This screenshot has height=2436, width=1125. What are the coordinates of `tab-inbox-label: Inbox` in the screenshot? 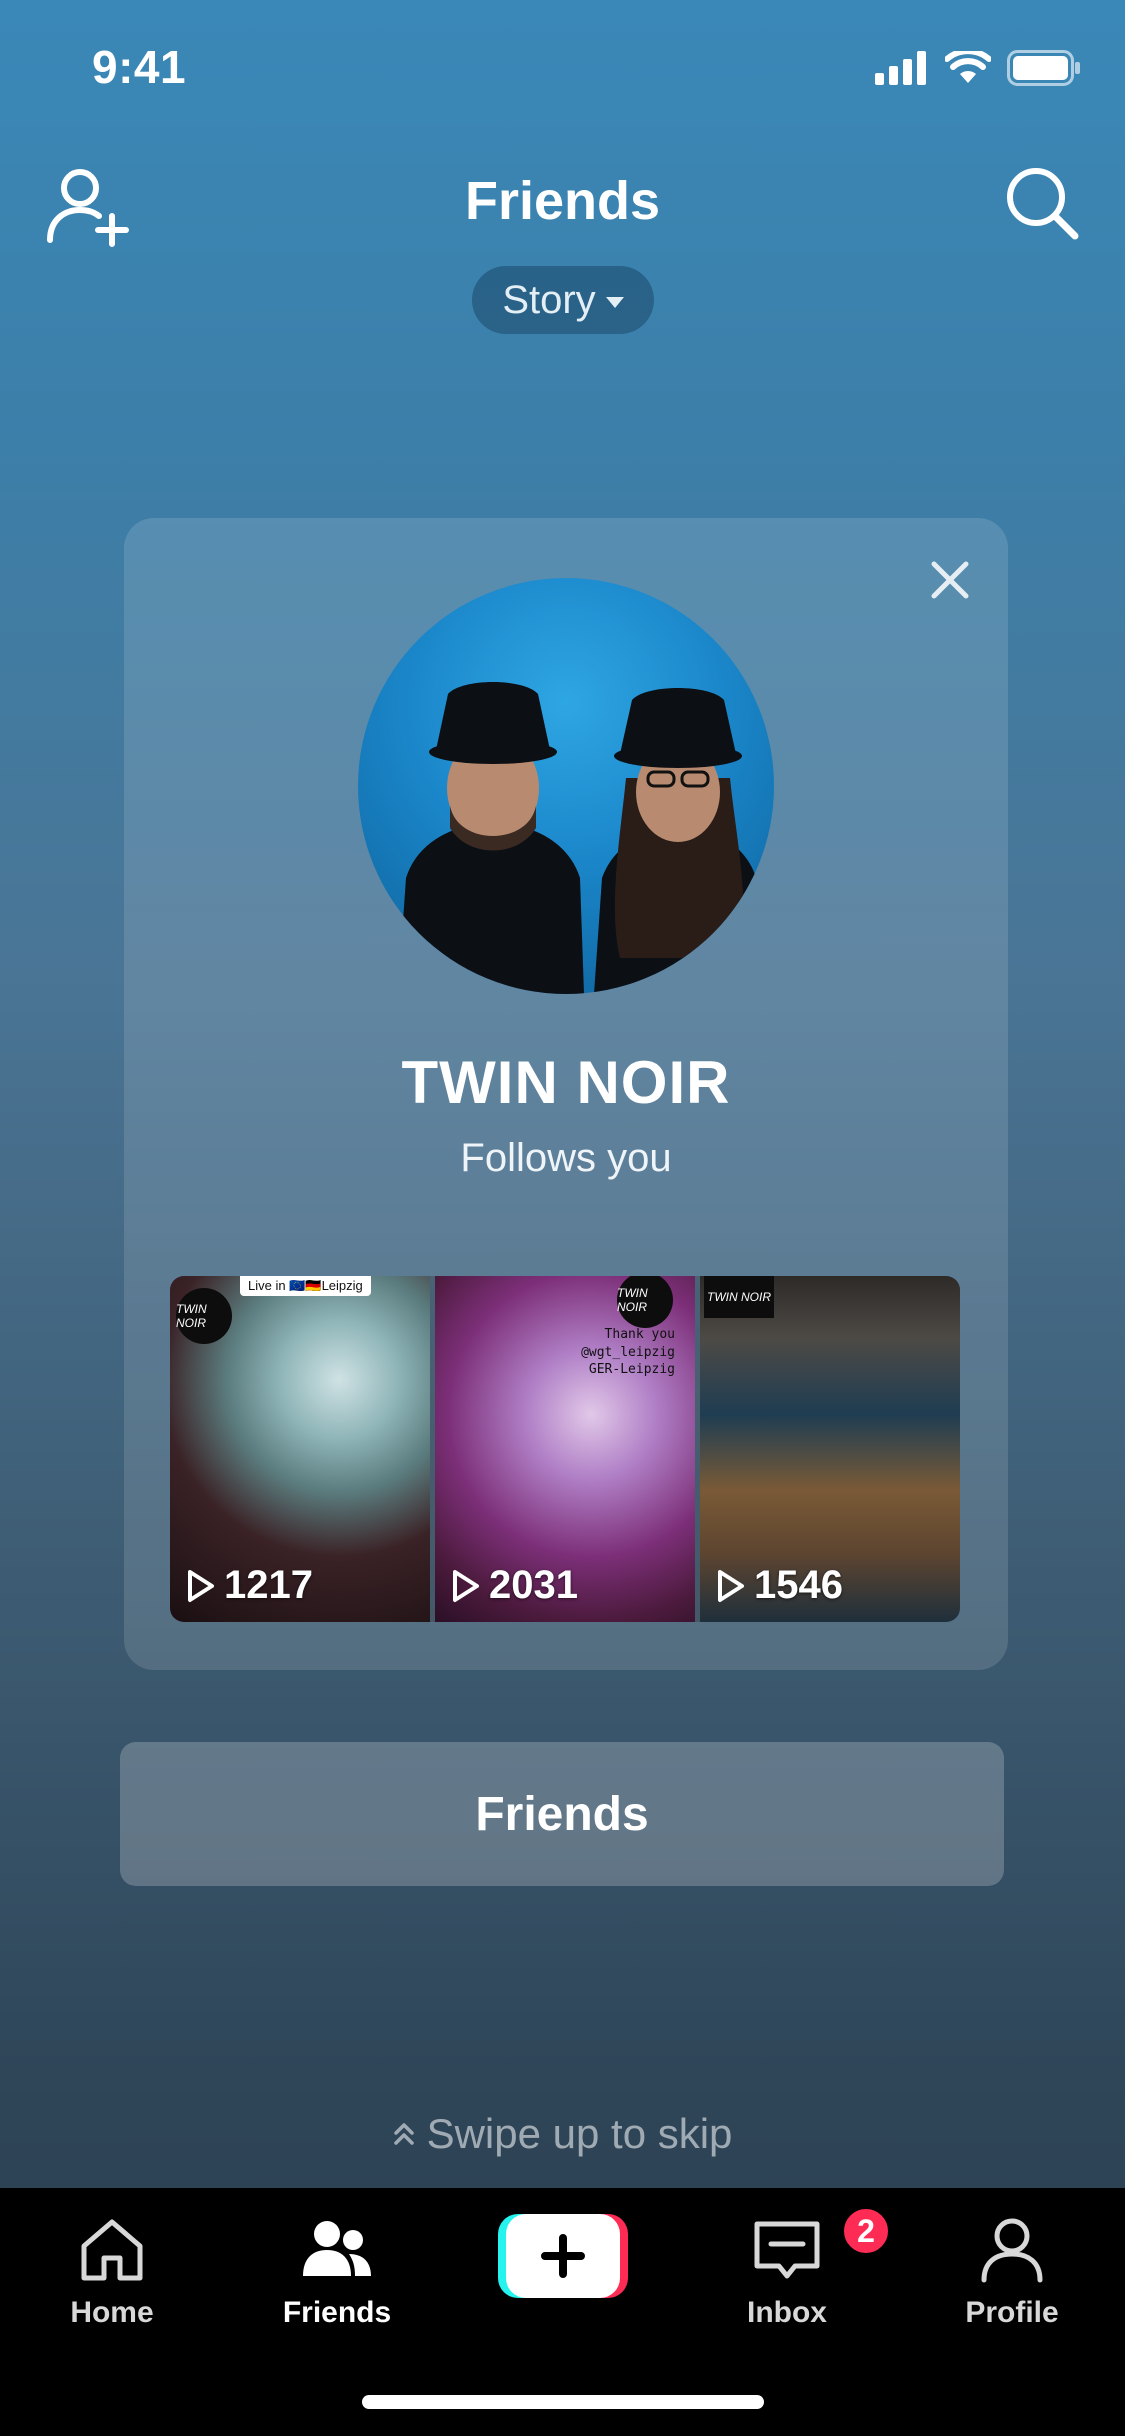 It's located at (787, 2312).